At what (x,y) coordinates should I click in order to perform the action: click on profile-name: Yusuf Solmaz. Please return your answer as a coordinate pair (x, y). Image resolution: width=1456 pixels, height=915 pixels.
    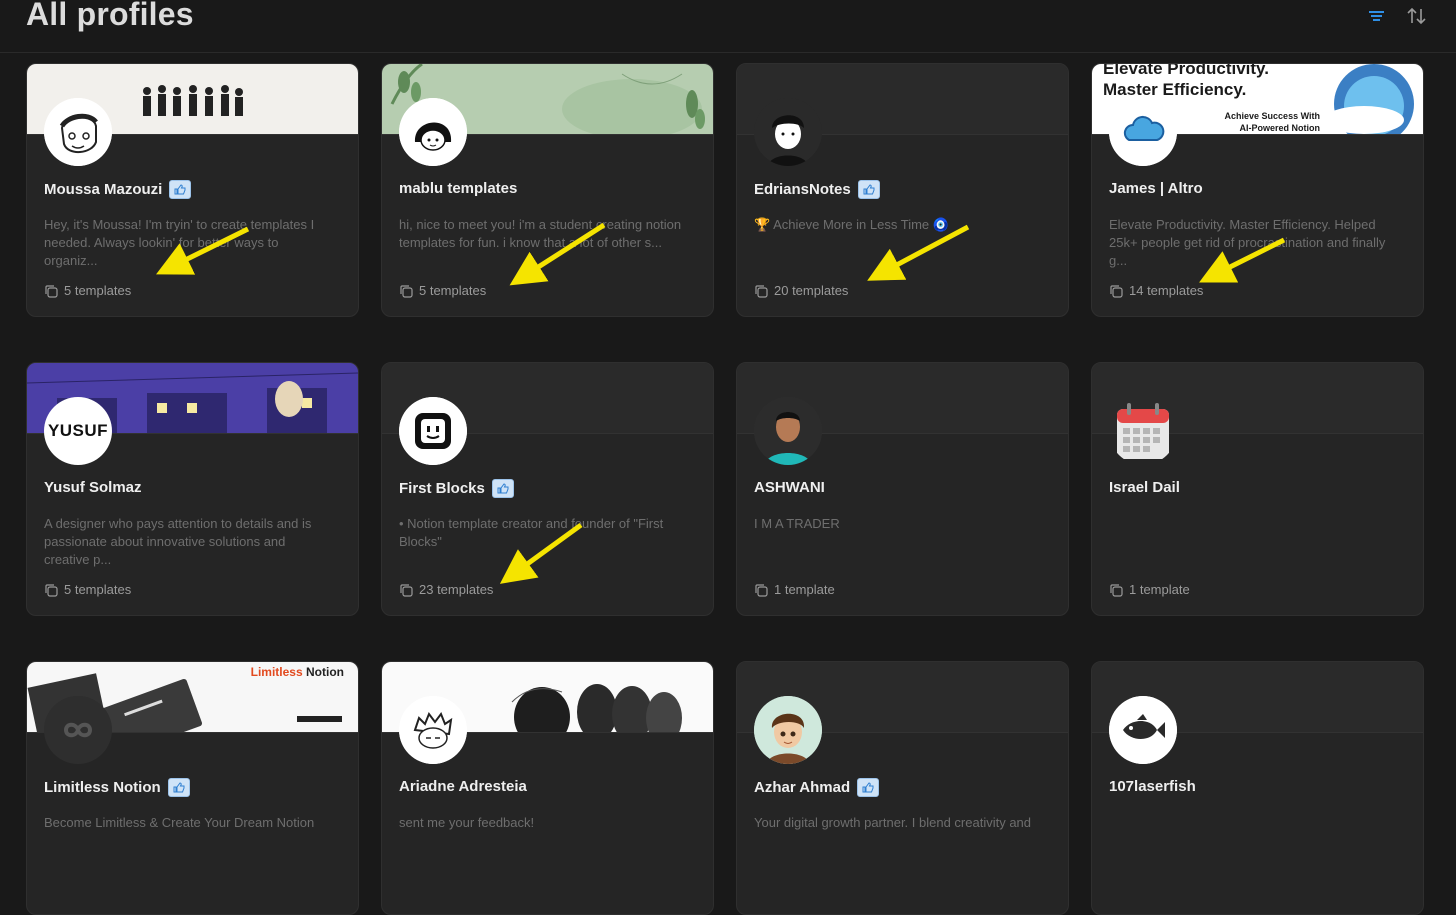
    Looking at the image, I should click on (93, 487).